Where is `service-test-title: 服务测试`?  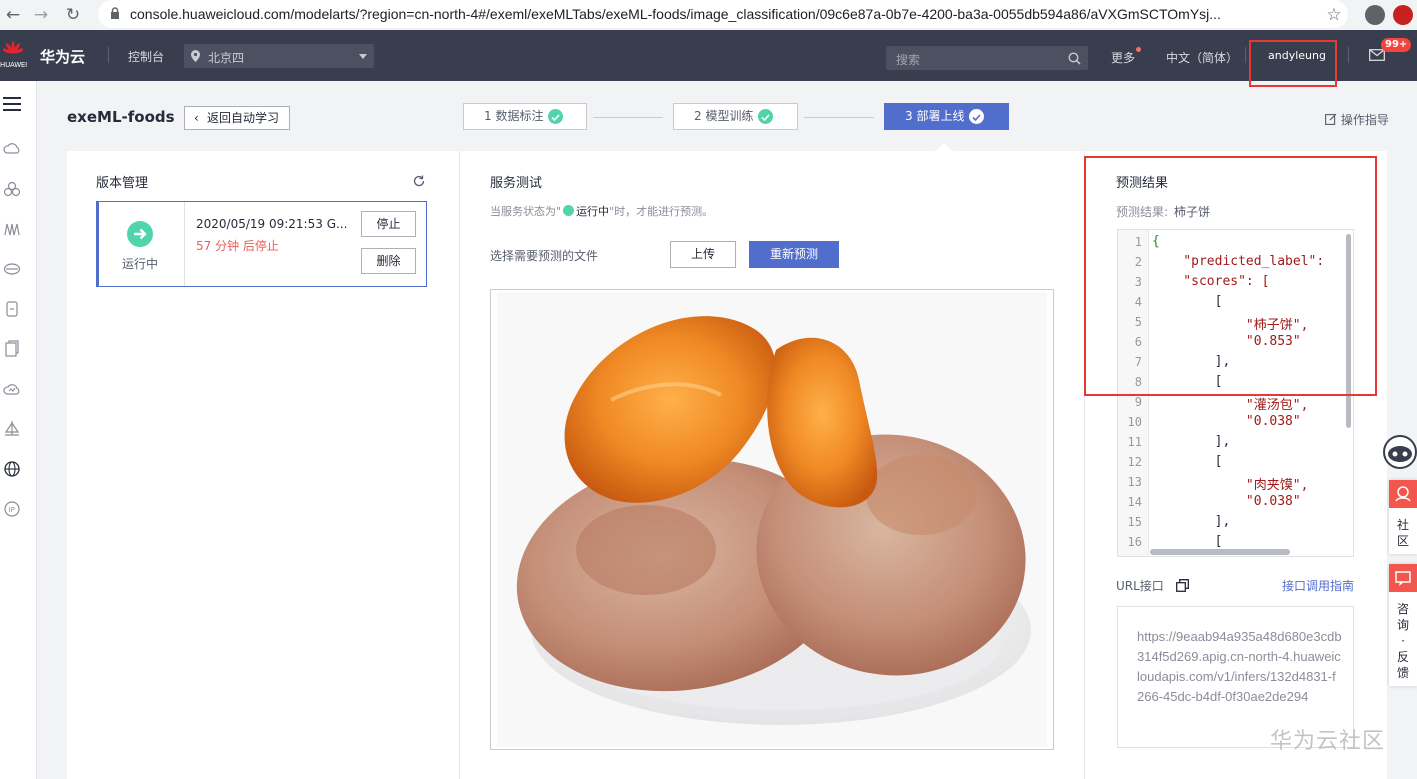
service-test-title: 服务测试 is located at coordinates (516, 183).